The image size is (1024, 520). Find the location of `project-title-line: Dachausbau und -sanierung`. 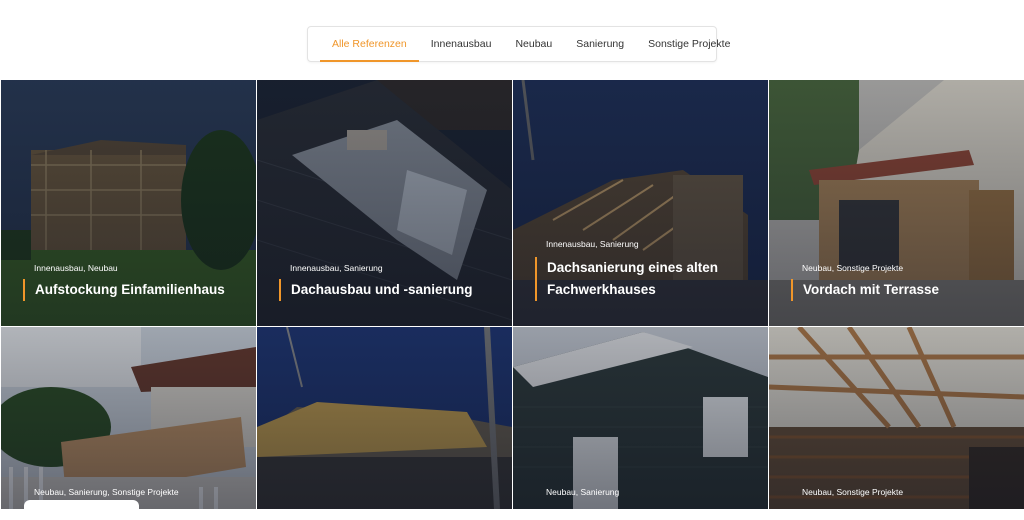

project-title-line: Dachausbau und -sanierung is located at coordinates (382, 289).